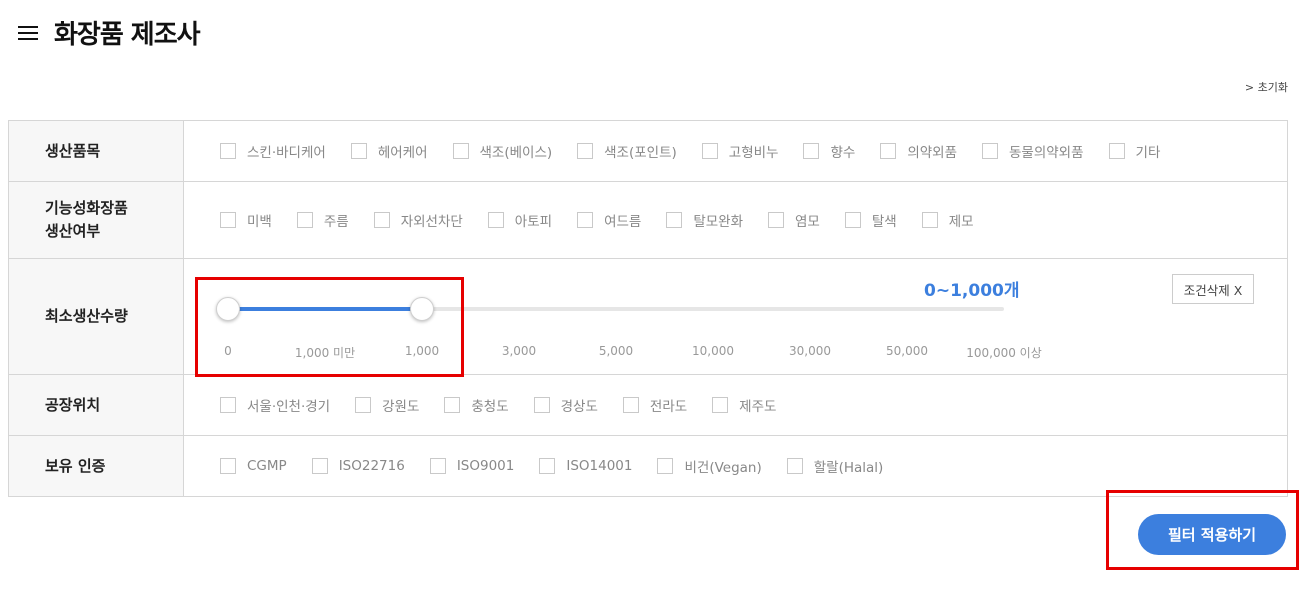 This screenshot has height=592, width=1304. What do you see at coordinates (275, 405) in the screenshot?
I see `location-option: 서울·인천·경기` at bounding box center [275, 405].